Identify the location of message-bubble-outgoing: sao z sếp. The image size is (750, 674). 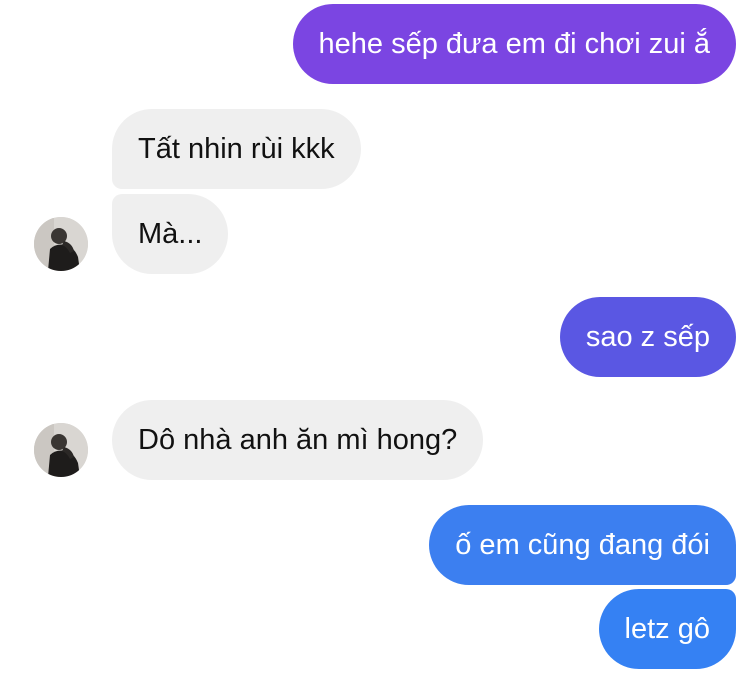
(647, 337).